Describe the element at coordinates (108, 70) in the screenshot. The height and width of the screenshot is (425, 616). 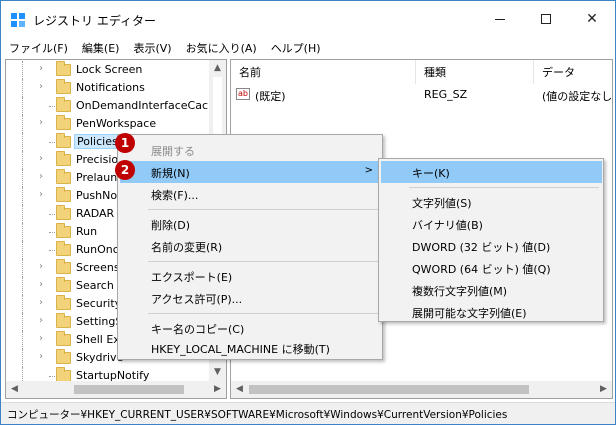
I see `tree-item: › Lock Screen` at that location.